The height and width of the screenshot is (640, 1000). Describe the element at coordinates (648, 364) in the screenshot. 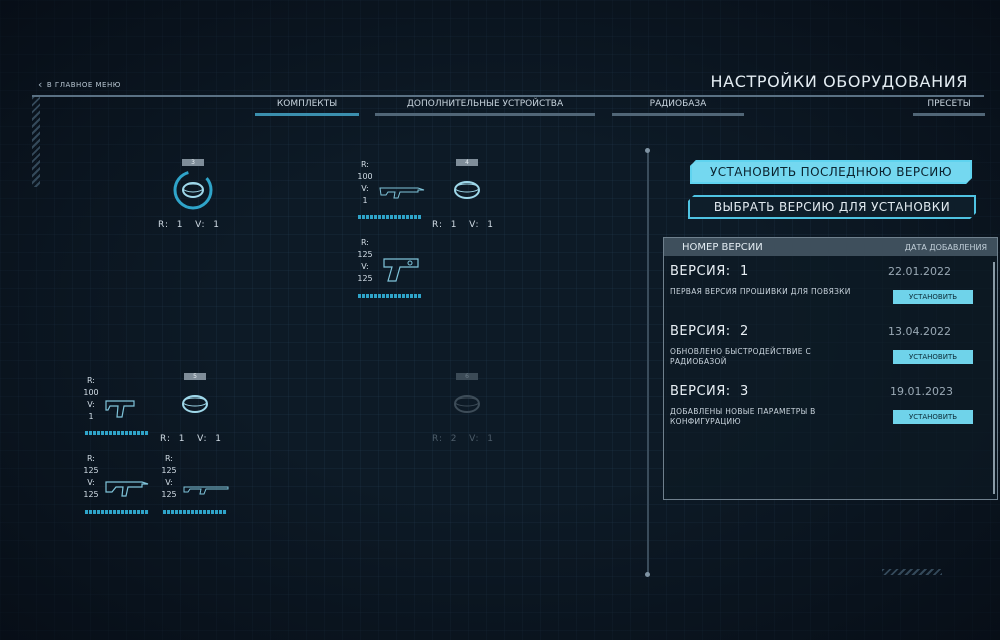

I see `vertical-divider` at that location.